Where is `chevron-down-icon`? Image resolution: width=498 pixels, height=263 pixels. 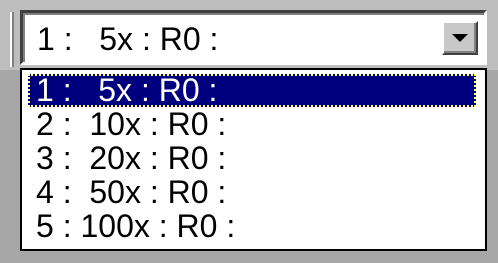
chevron-down-icon is located at coordinates (460, 38).